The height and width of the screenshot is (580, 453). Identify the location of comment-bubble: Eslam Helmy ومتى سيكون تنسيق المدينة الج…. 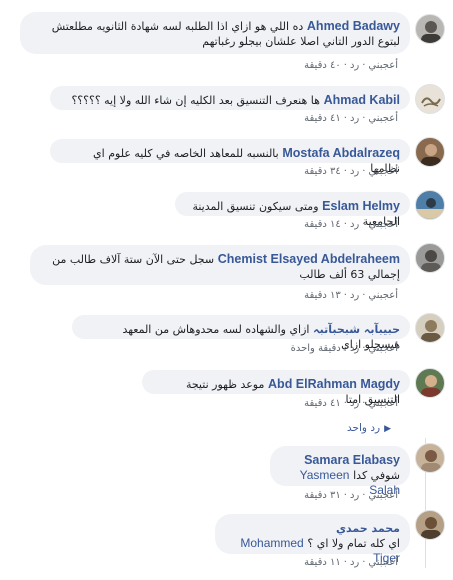
(292, 210).